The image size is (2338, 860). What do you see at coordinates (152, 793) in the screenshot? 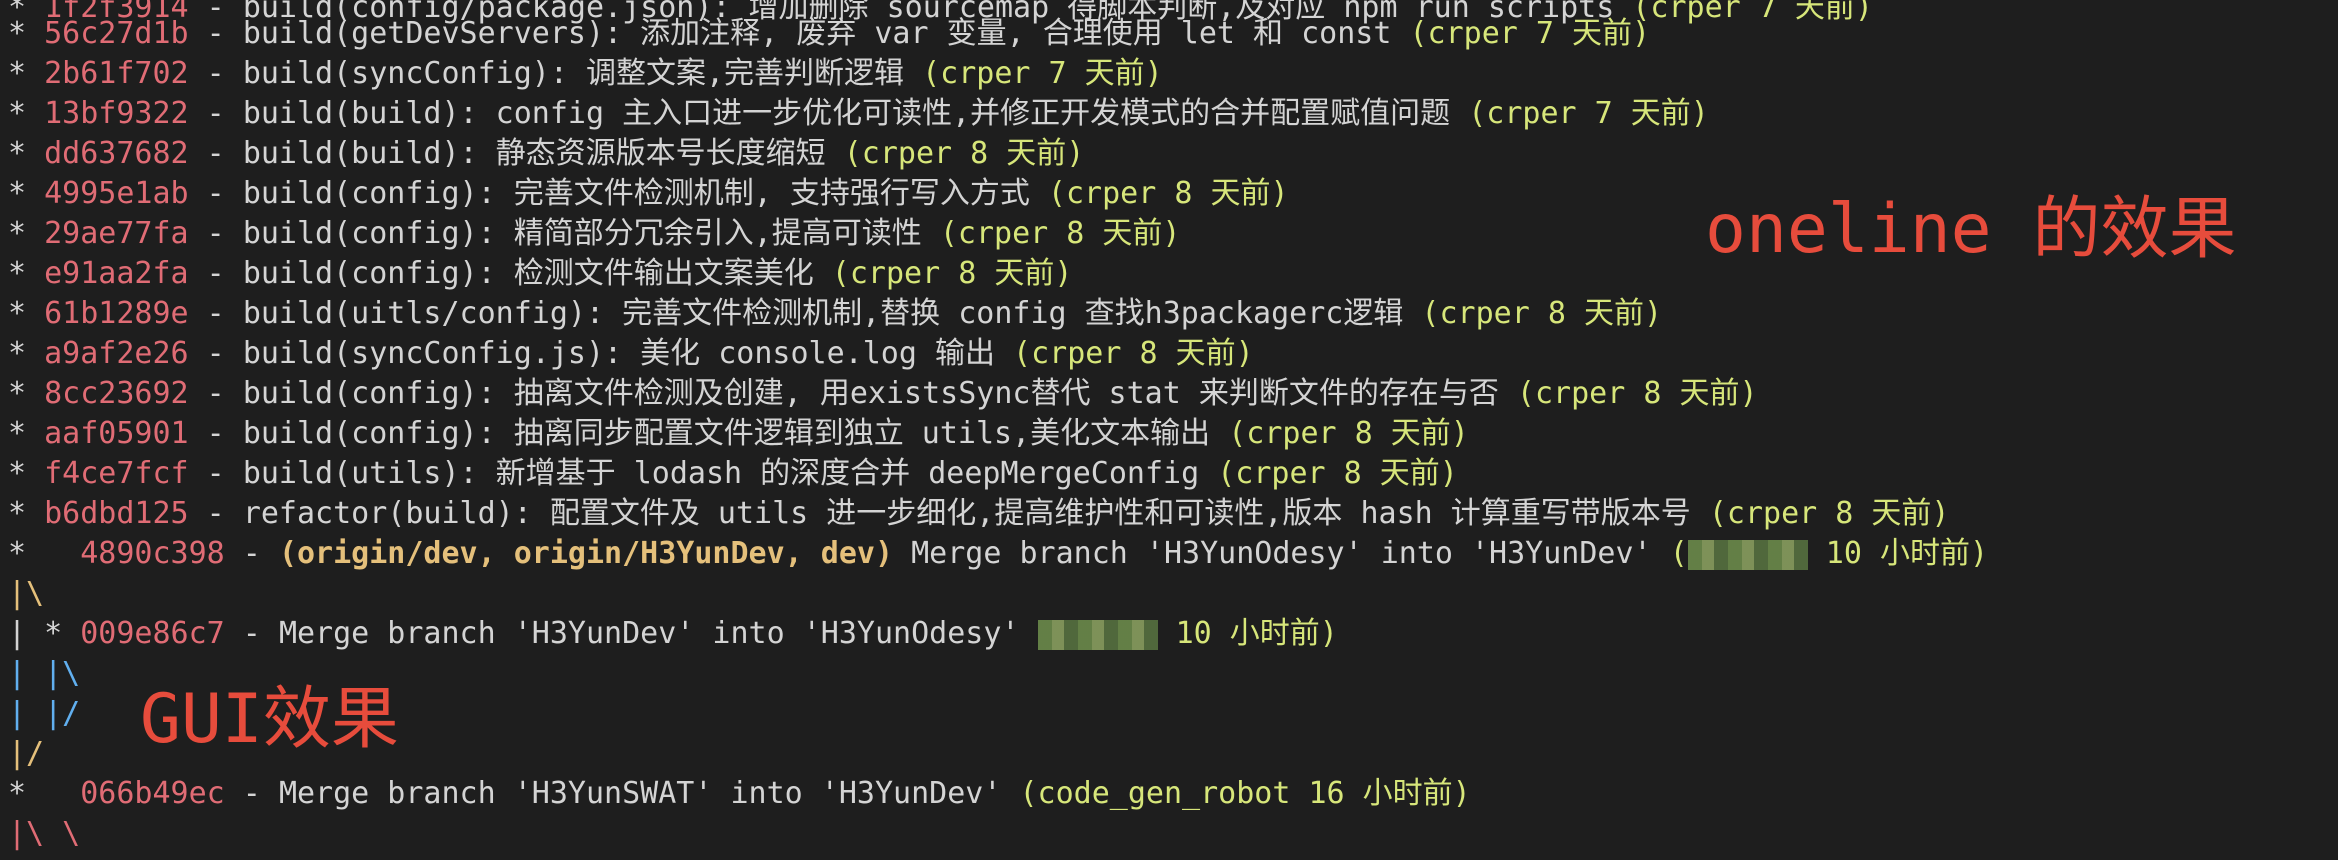
I see `commit-hash: 066b49ec` at bounding box center [152, 793].